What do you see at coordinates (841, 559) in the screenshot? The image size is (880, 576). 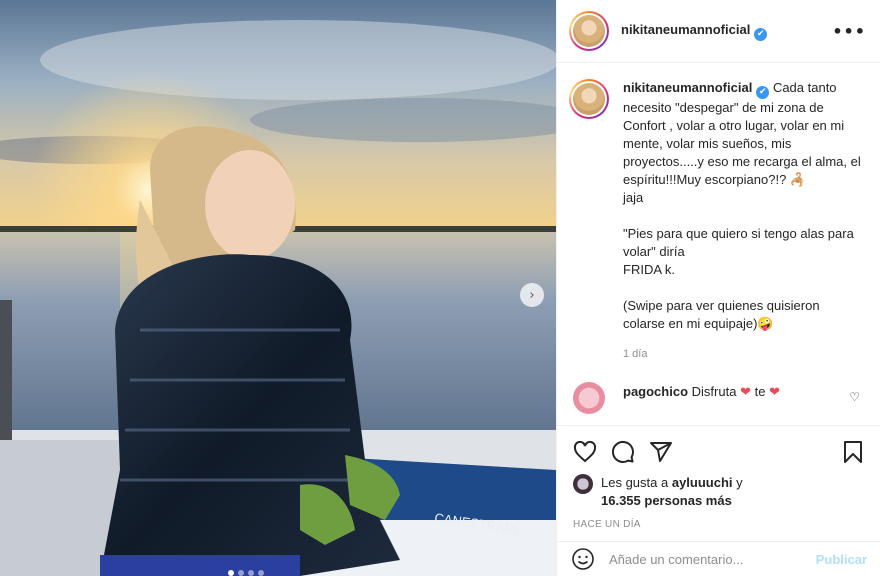 I see `publish-button: Publicar` at bounding box center [841, 559].